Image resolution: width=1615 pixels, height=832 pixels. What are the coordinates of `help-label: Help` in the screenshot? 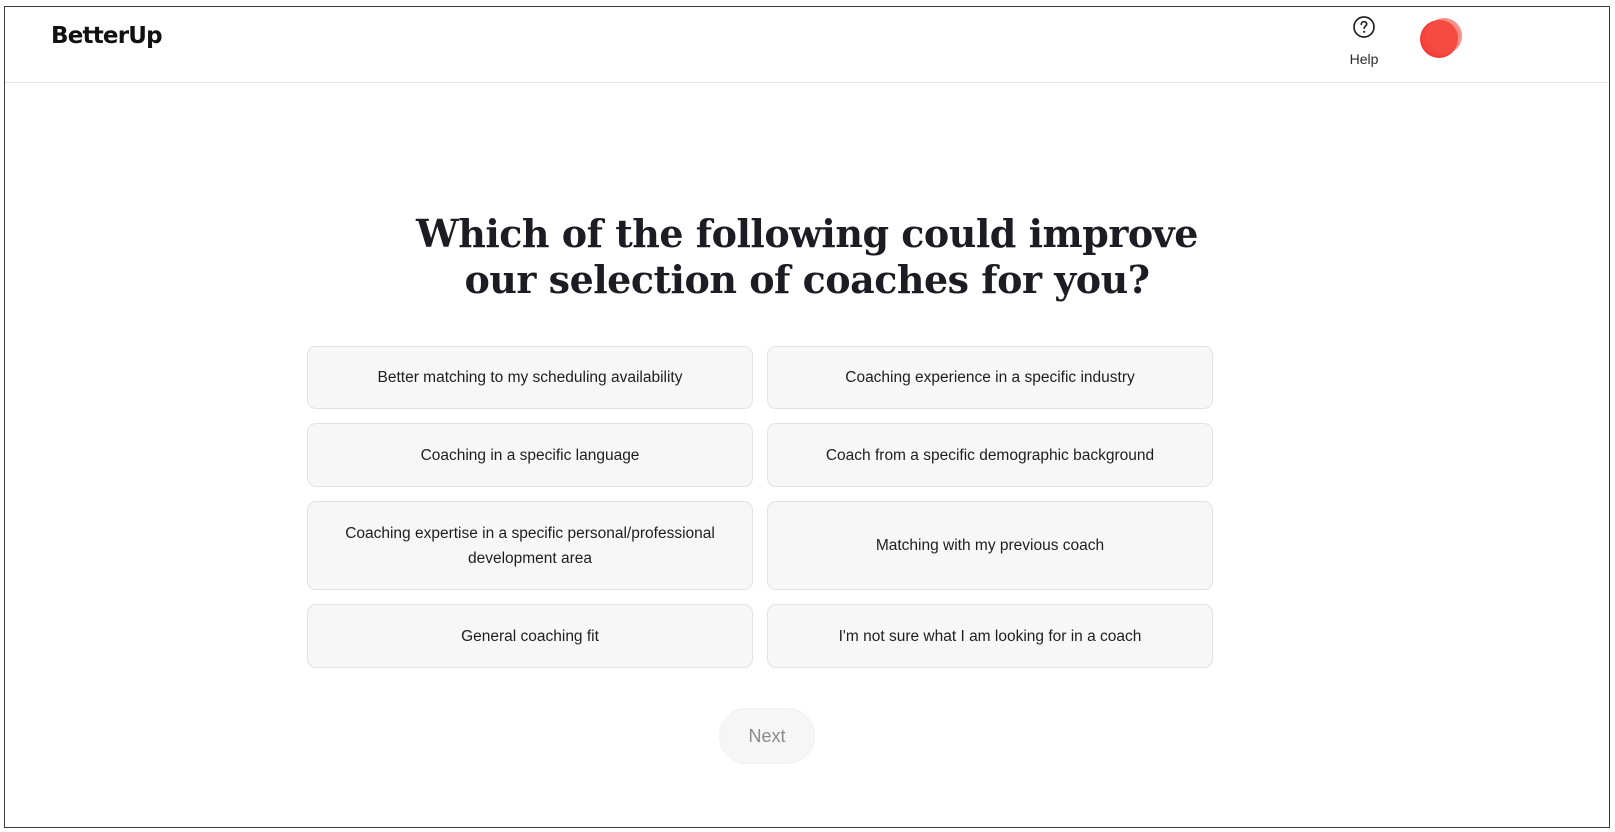 It's located at (1364, 59).